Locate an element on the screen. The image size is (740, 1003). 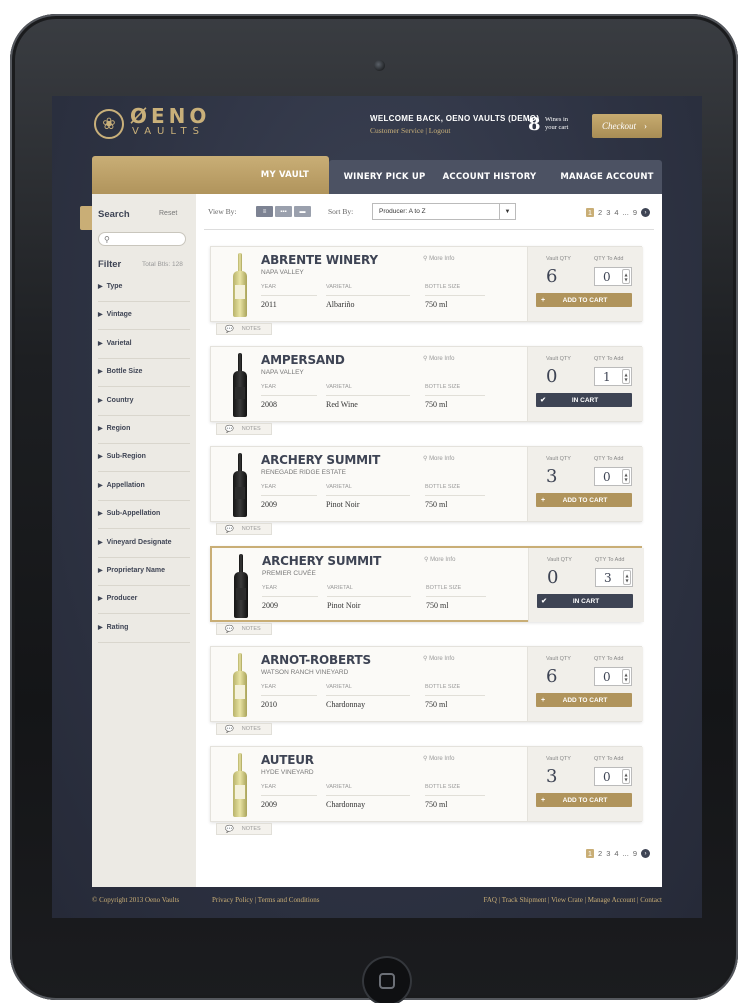
filter-item: ▶ Sub-Region is located at coordinates (144, 461).